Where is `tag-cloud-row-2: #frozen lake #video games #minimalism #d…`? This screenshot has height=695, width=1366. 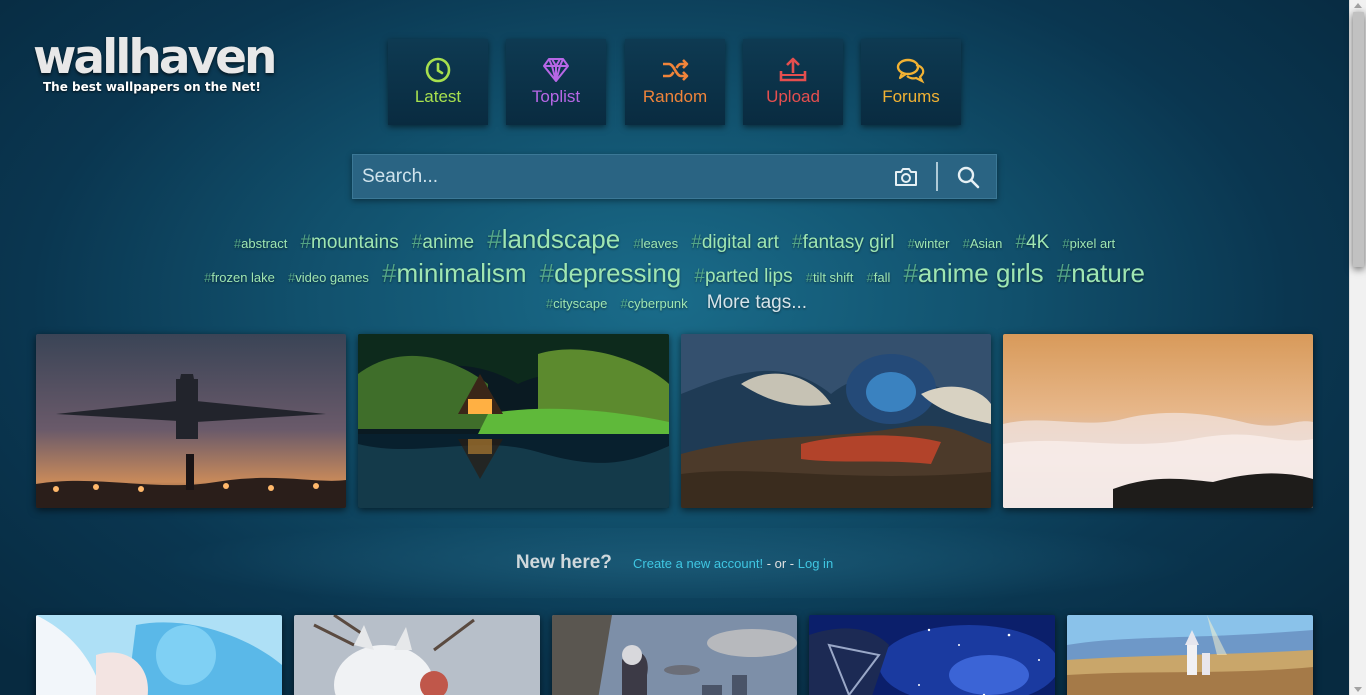
tag-cloud-row-2: #frozen lake #video games #minimalism #d… is located at coordinates (674, 273).